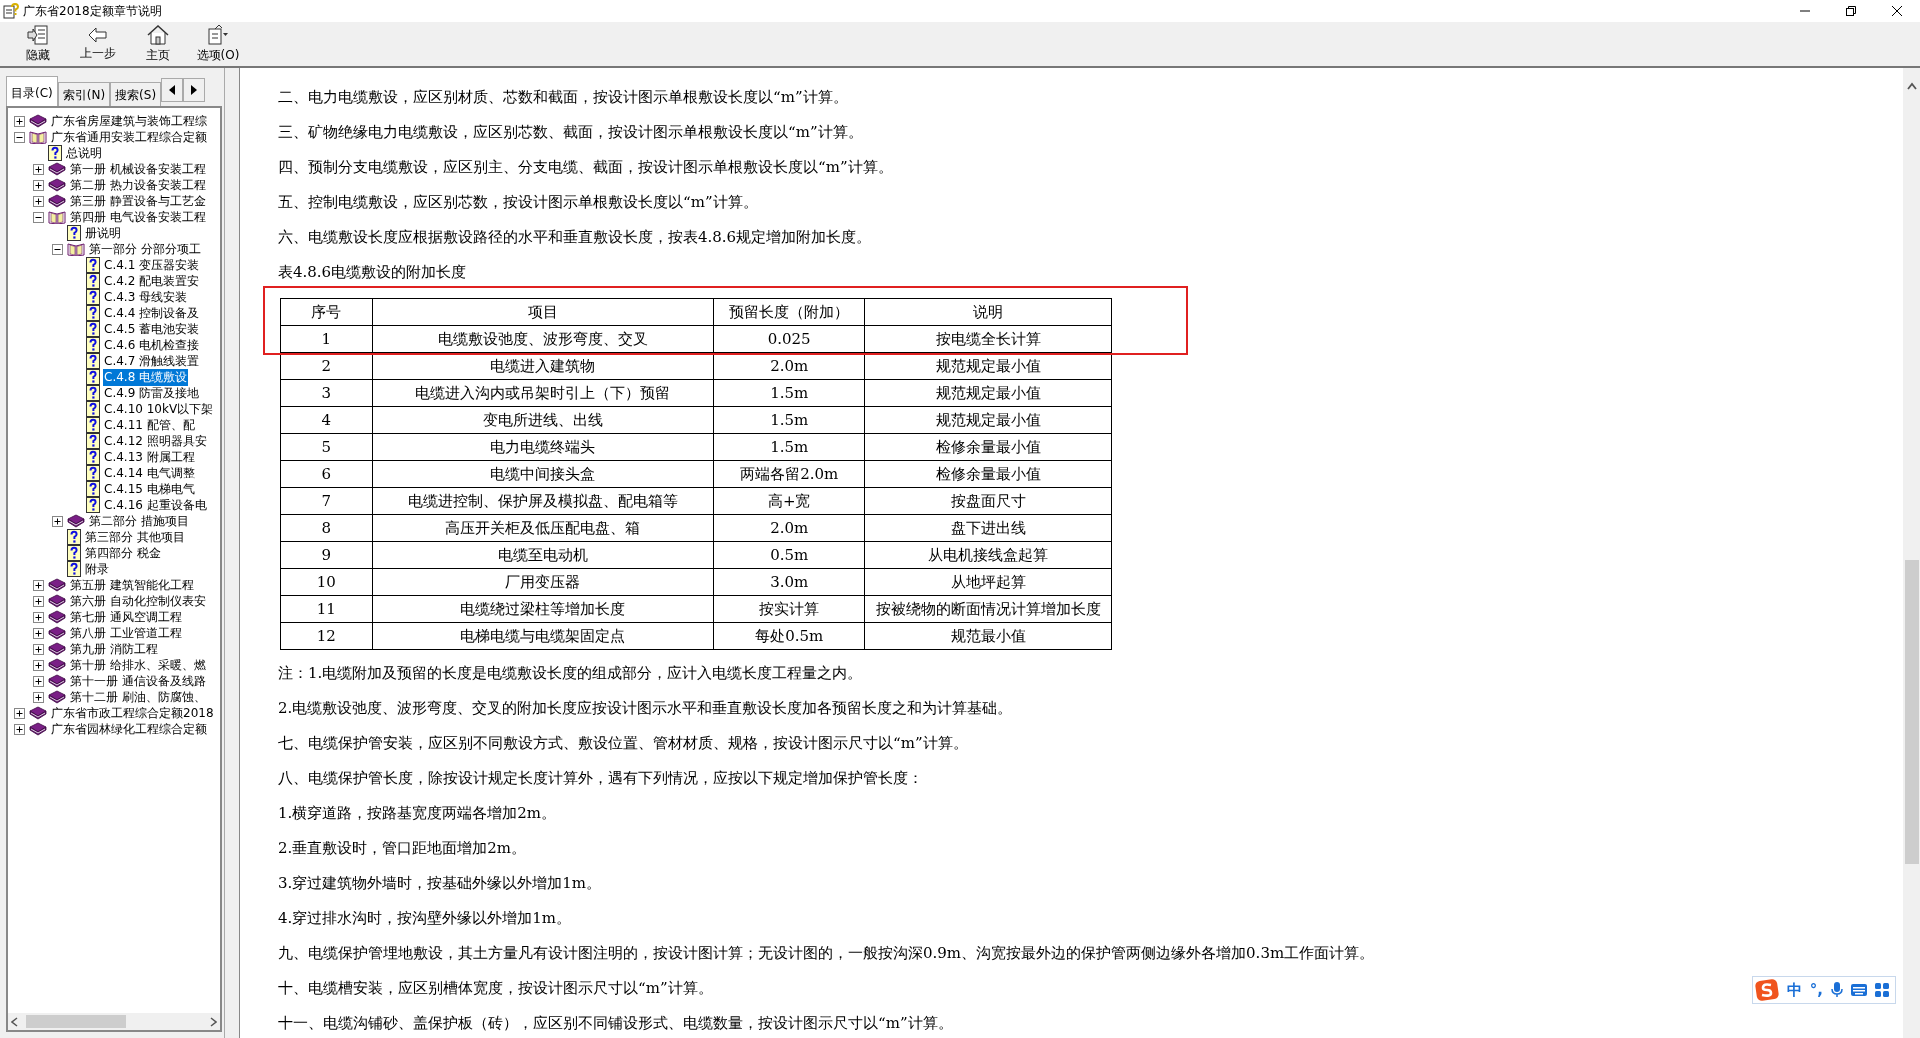  I want to click on tree-item: 广东省房屋建筑与装饰工程综, so click(129, 121).